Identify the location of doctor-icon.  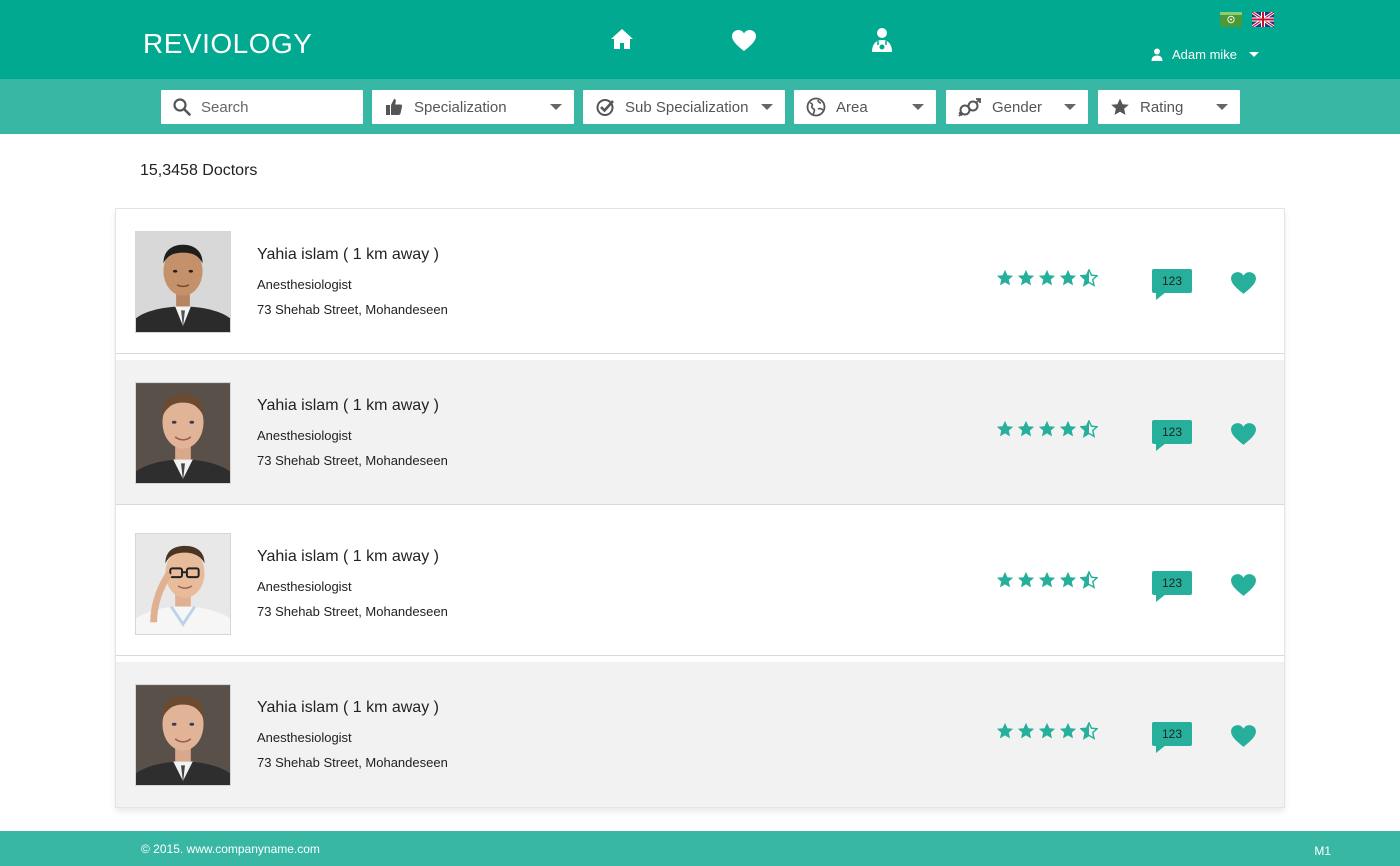
(882, 40).